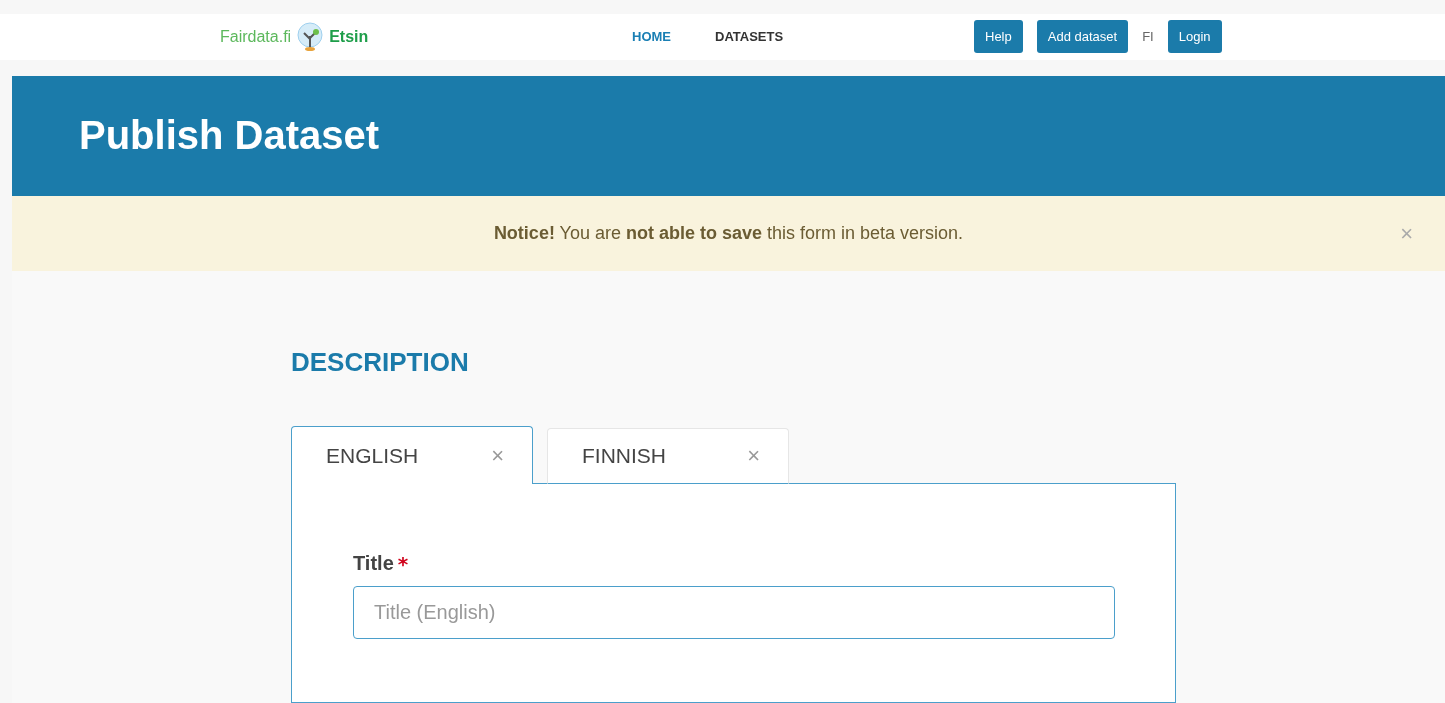  What do you see at coordinates (734, 612) in the screenshot?
I see `title-input-field: Title (English)` at bounding box center [734, 612].